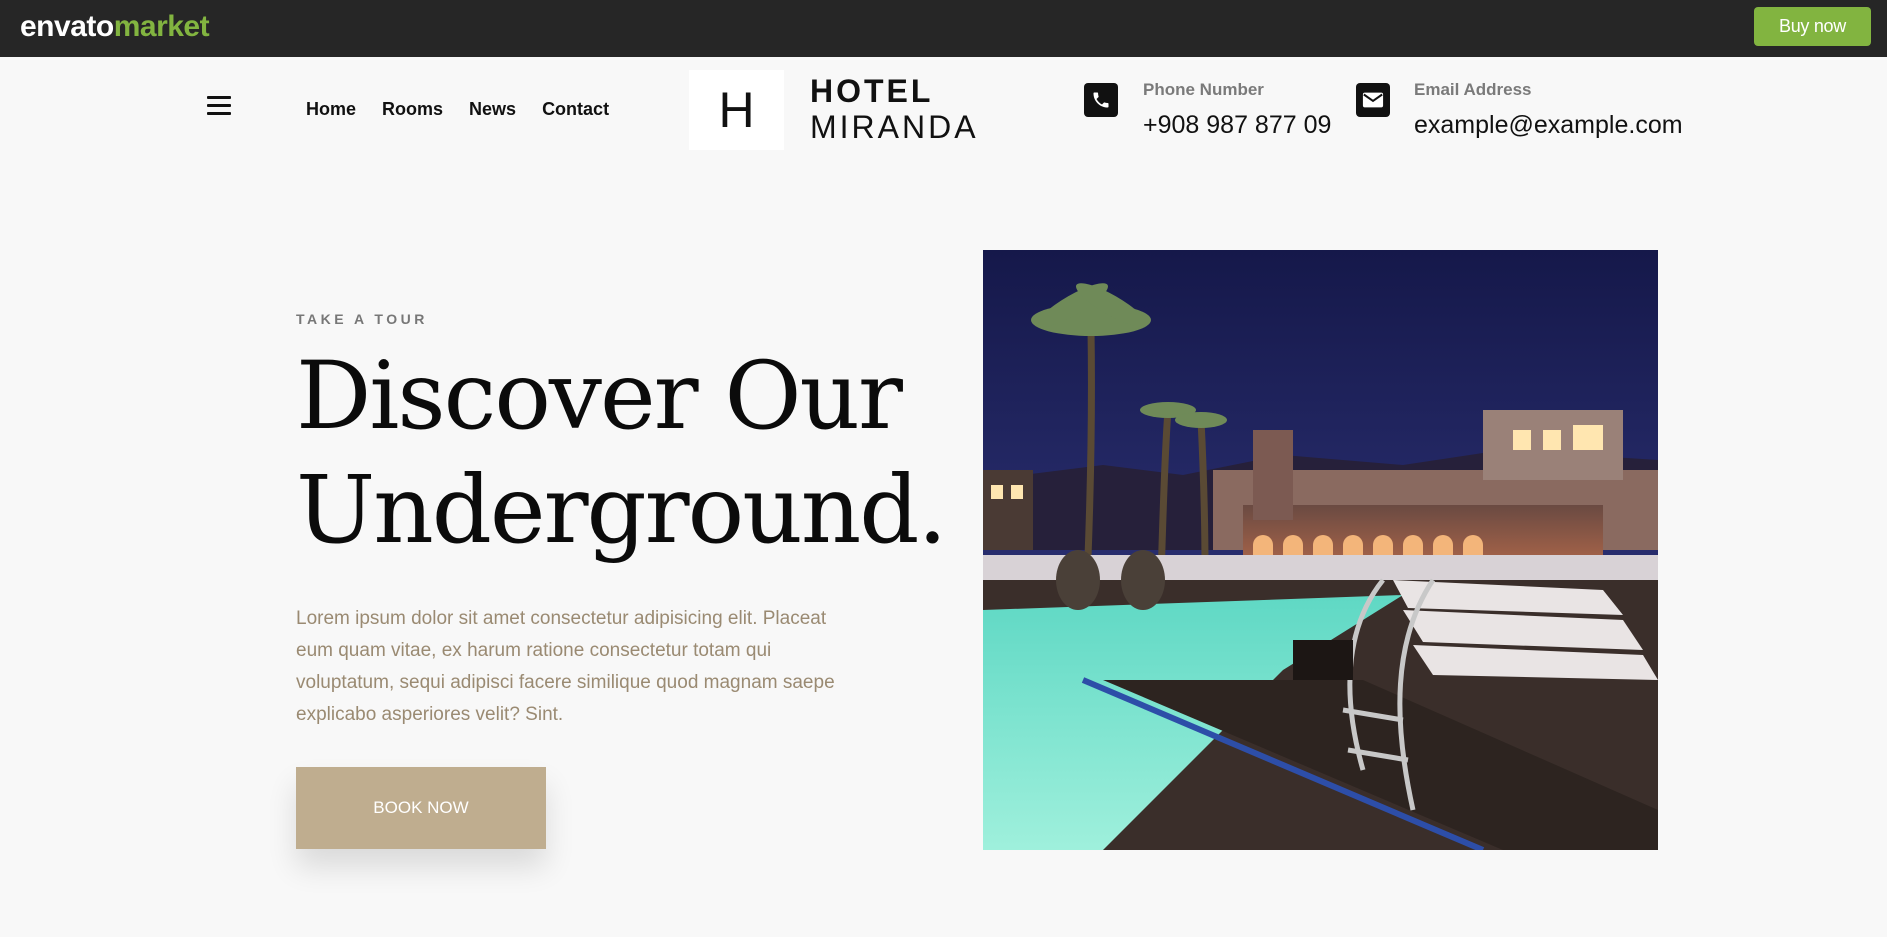 This screenshot has width=1887, height=937. I want to click on email-label: Email Address, so click(1473, 89).